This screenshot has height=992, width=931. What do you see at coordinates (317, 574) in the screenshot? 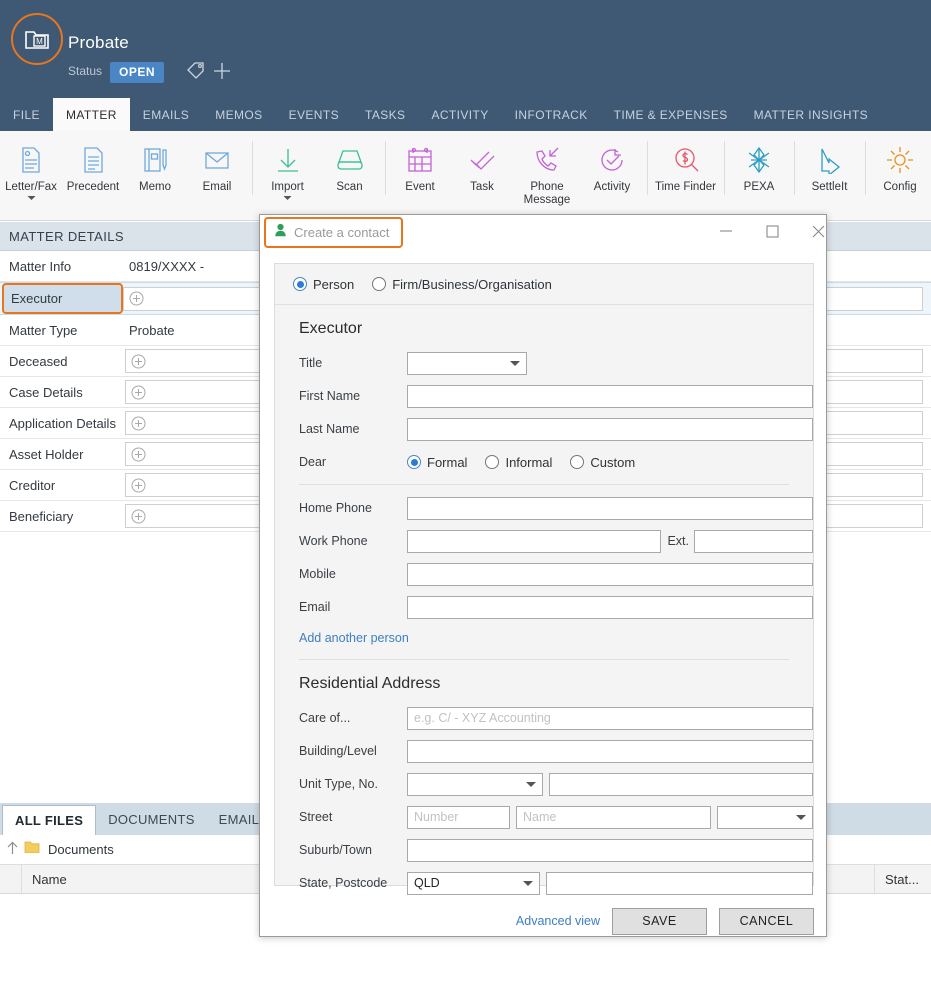
I see `mobile-label: Mobile` at bounding box center [317, 574].